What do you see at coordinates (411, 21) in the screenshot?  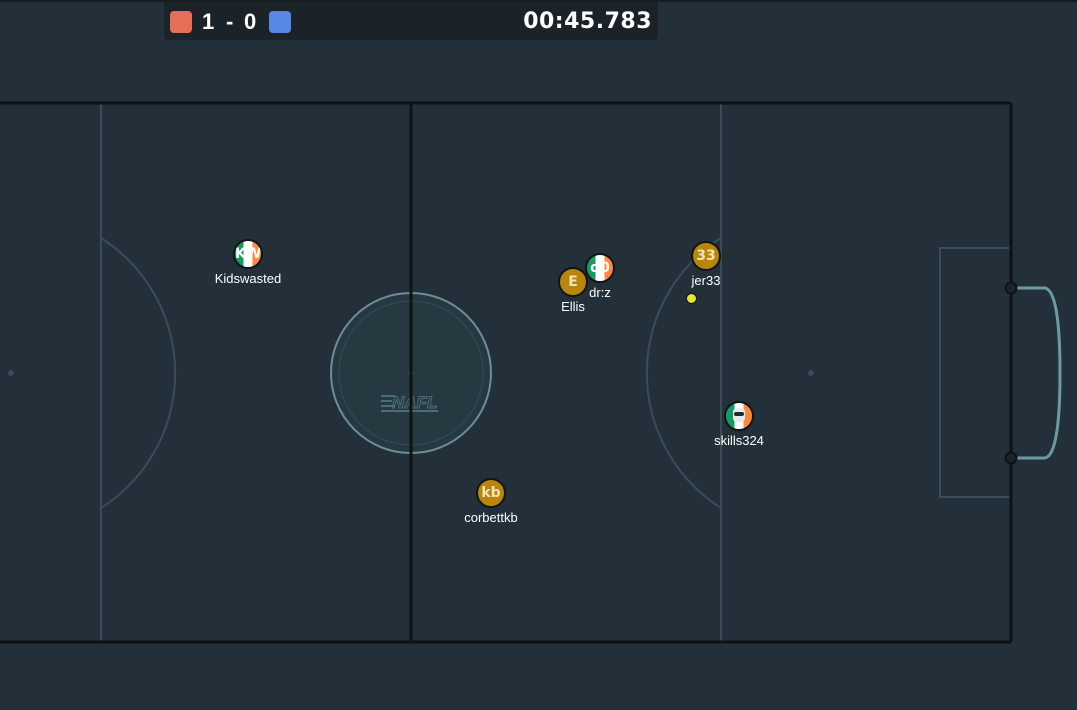 I see `scoreboard: 1 - 0 00:45.783` at bounding box center [411, 21].